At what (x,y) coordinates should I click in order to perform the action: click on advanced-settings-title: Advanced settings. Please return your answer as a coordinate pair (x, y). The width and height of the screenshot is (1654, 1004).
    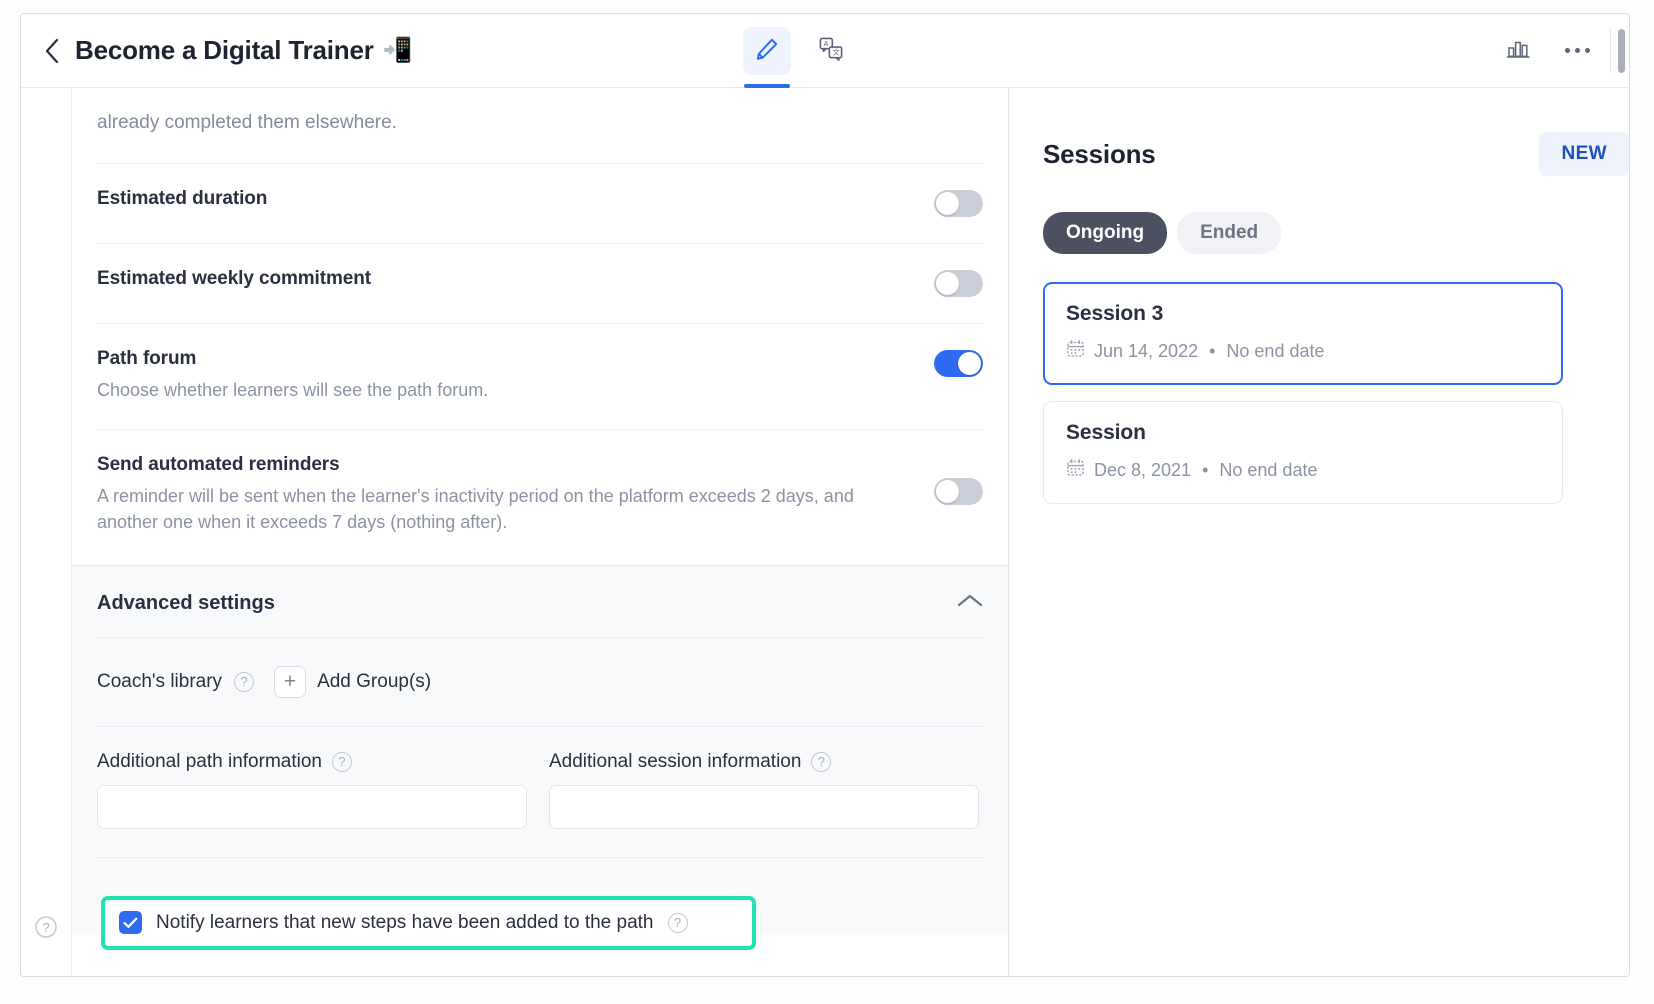
    Looking at the image, I should click on (186, 602).